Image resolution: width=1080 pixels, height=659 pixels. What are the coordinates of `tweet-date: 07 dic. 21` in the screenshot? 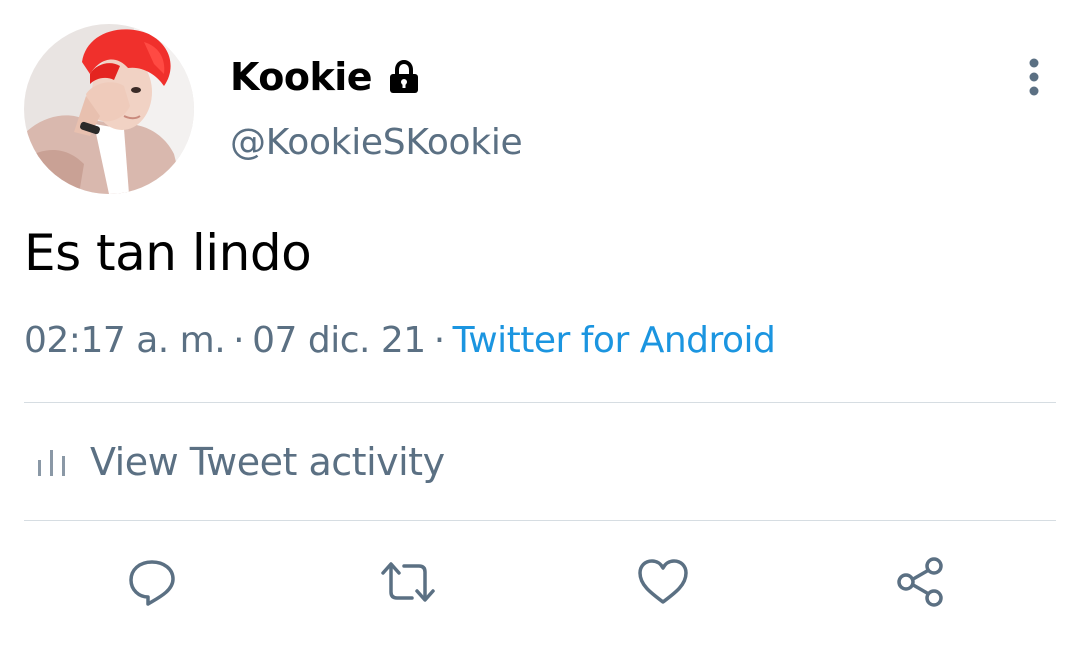 It's located at (339, 340).